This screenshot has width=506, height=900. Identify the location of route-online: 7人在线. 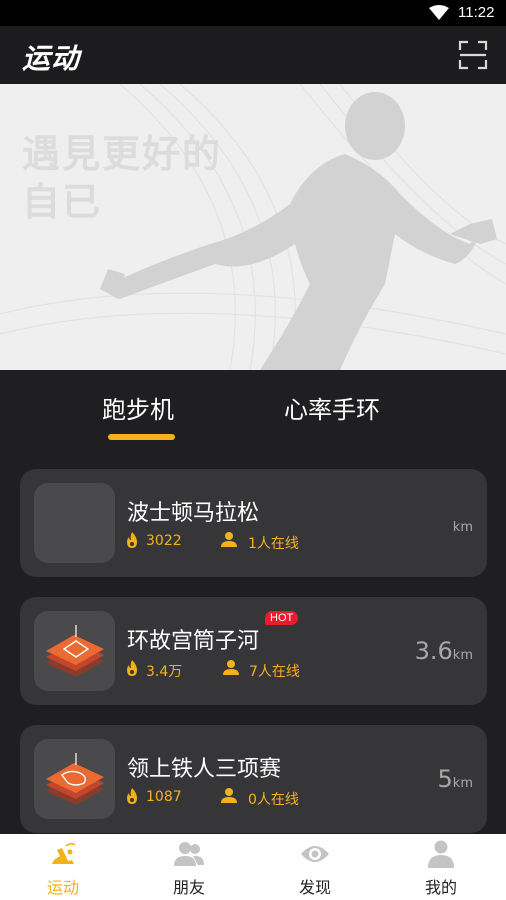
(274, 672).